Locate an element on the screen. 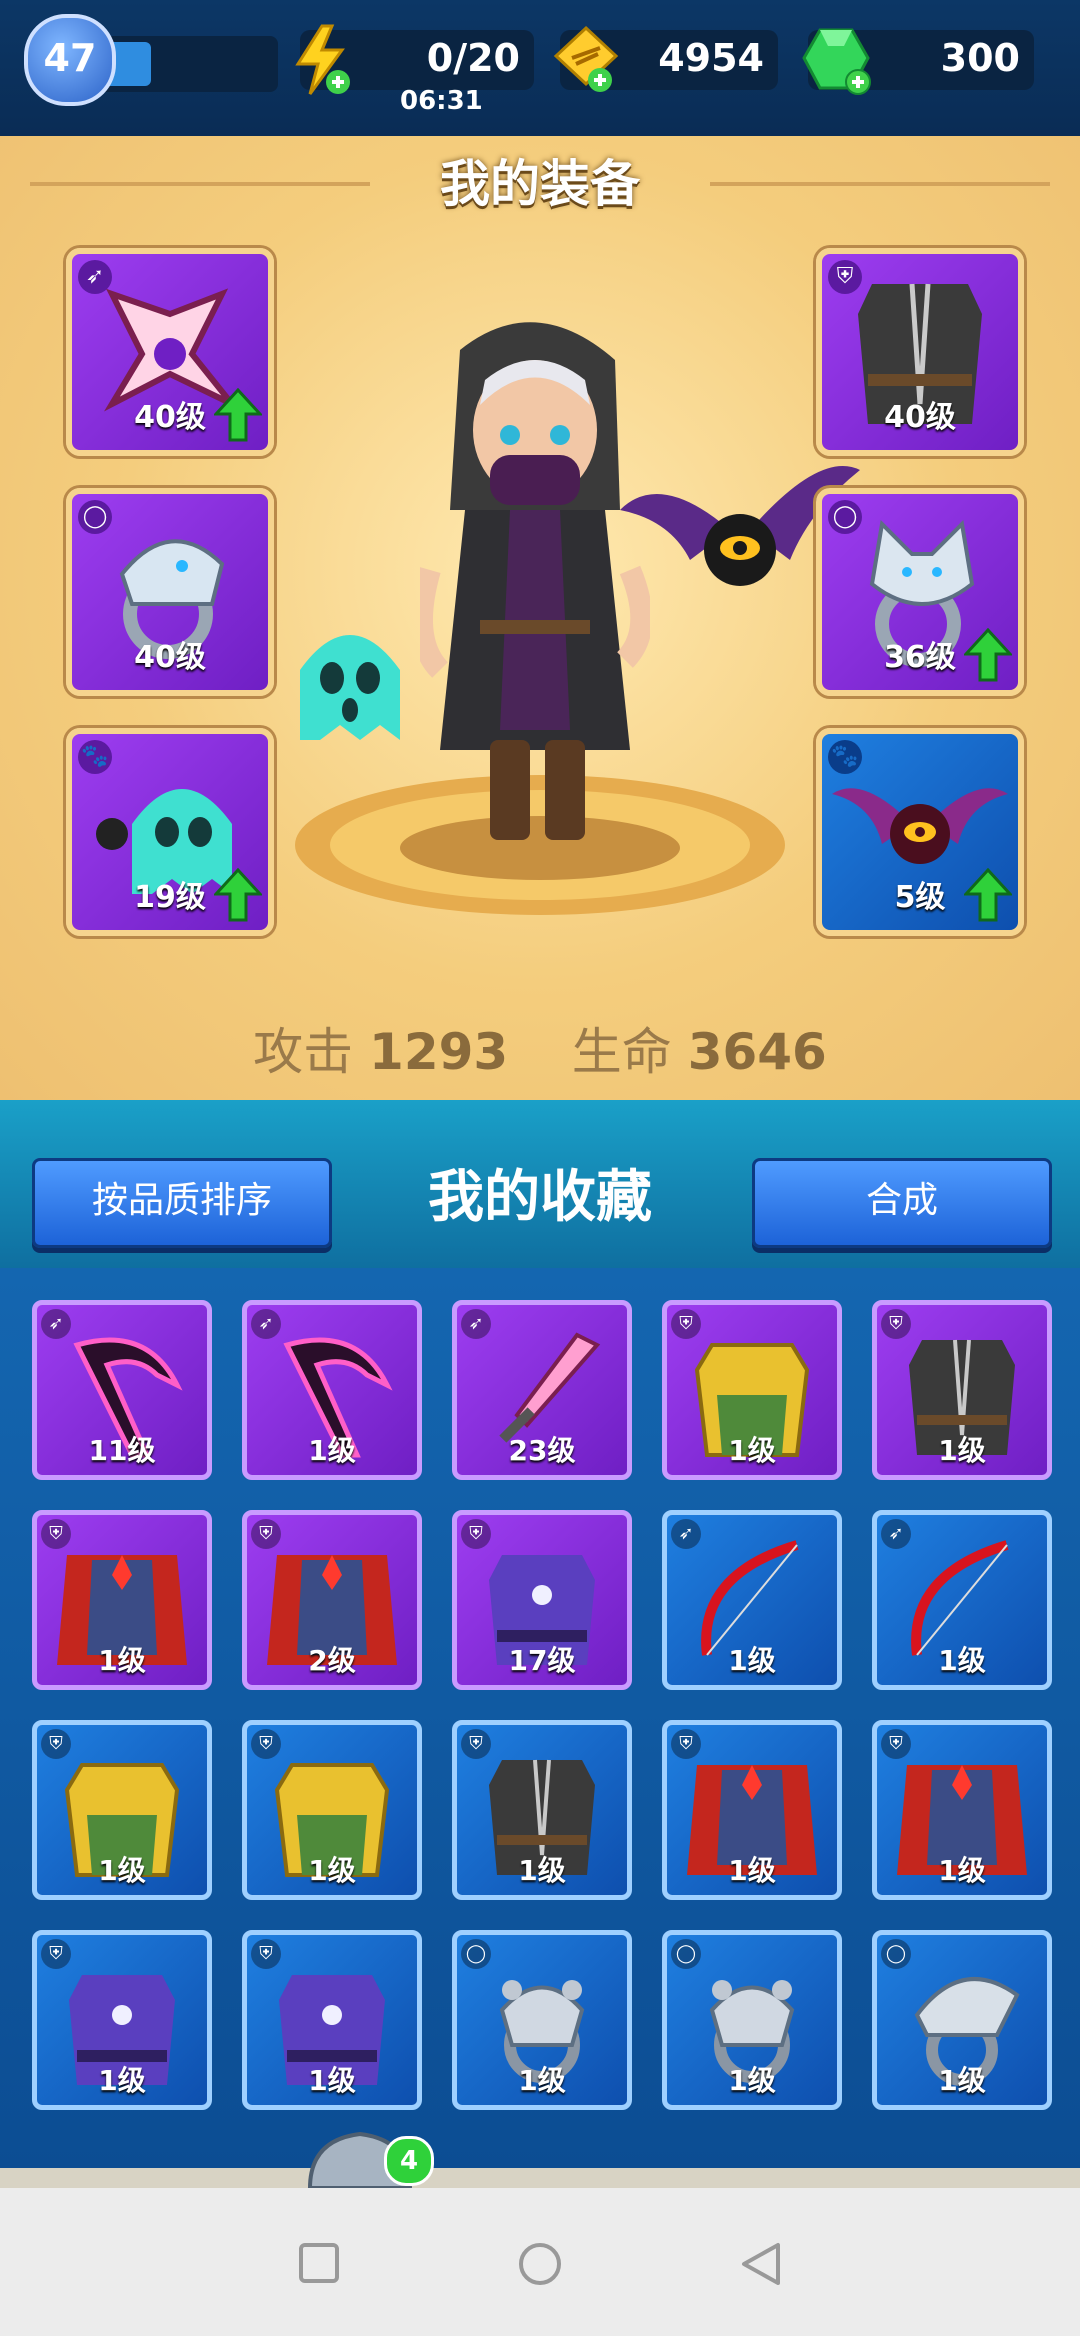  system-nav-bar is located at coordinates (540, 2262).